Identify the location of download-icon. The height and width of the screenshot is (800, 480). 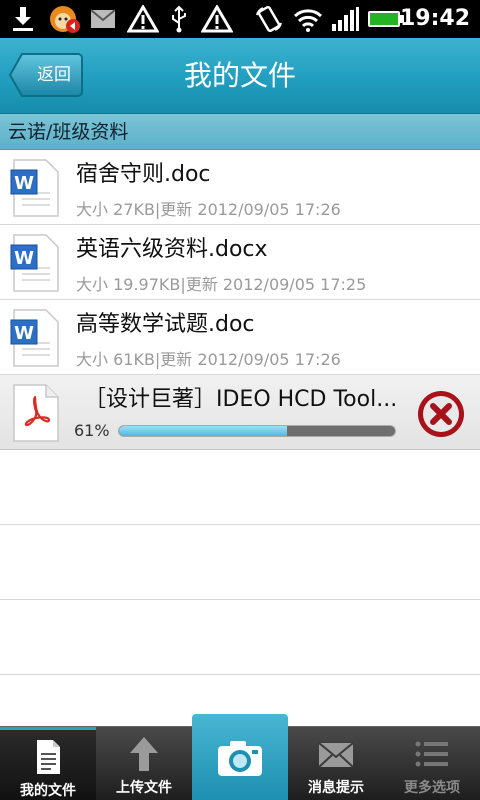
(23, 19).